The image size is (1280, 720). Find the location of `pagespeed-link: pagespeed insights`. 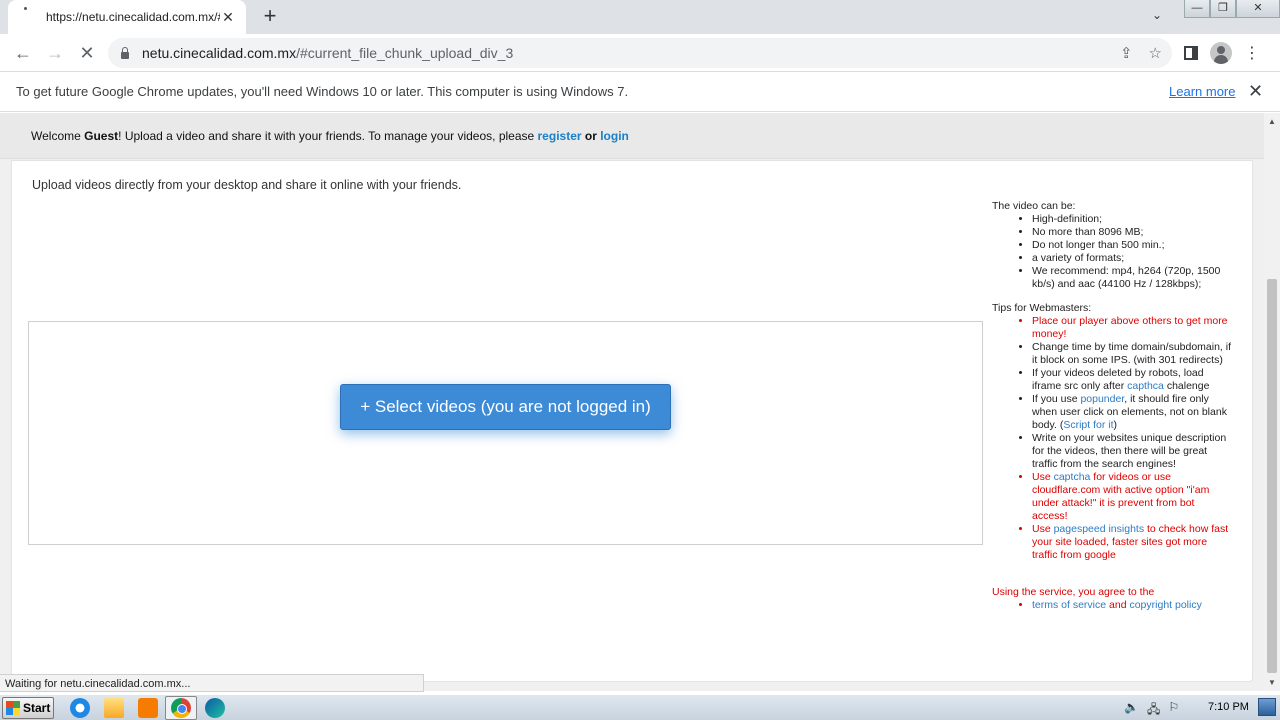

pagespeed-link: pagespeed insights is located at coordinates (1099, 529).